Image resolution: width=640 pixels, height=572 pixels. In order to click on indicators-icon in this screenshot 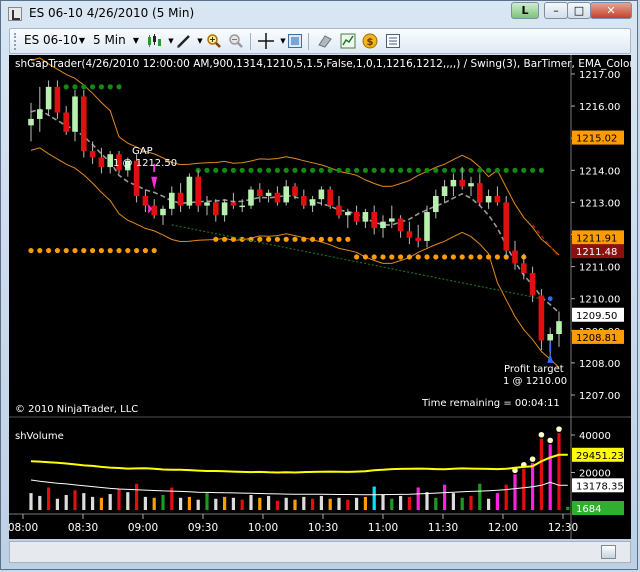, I will do `click(348, 41)`.